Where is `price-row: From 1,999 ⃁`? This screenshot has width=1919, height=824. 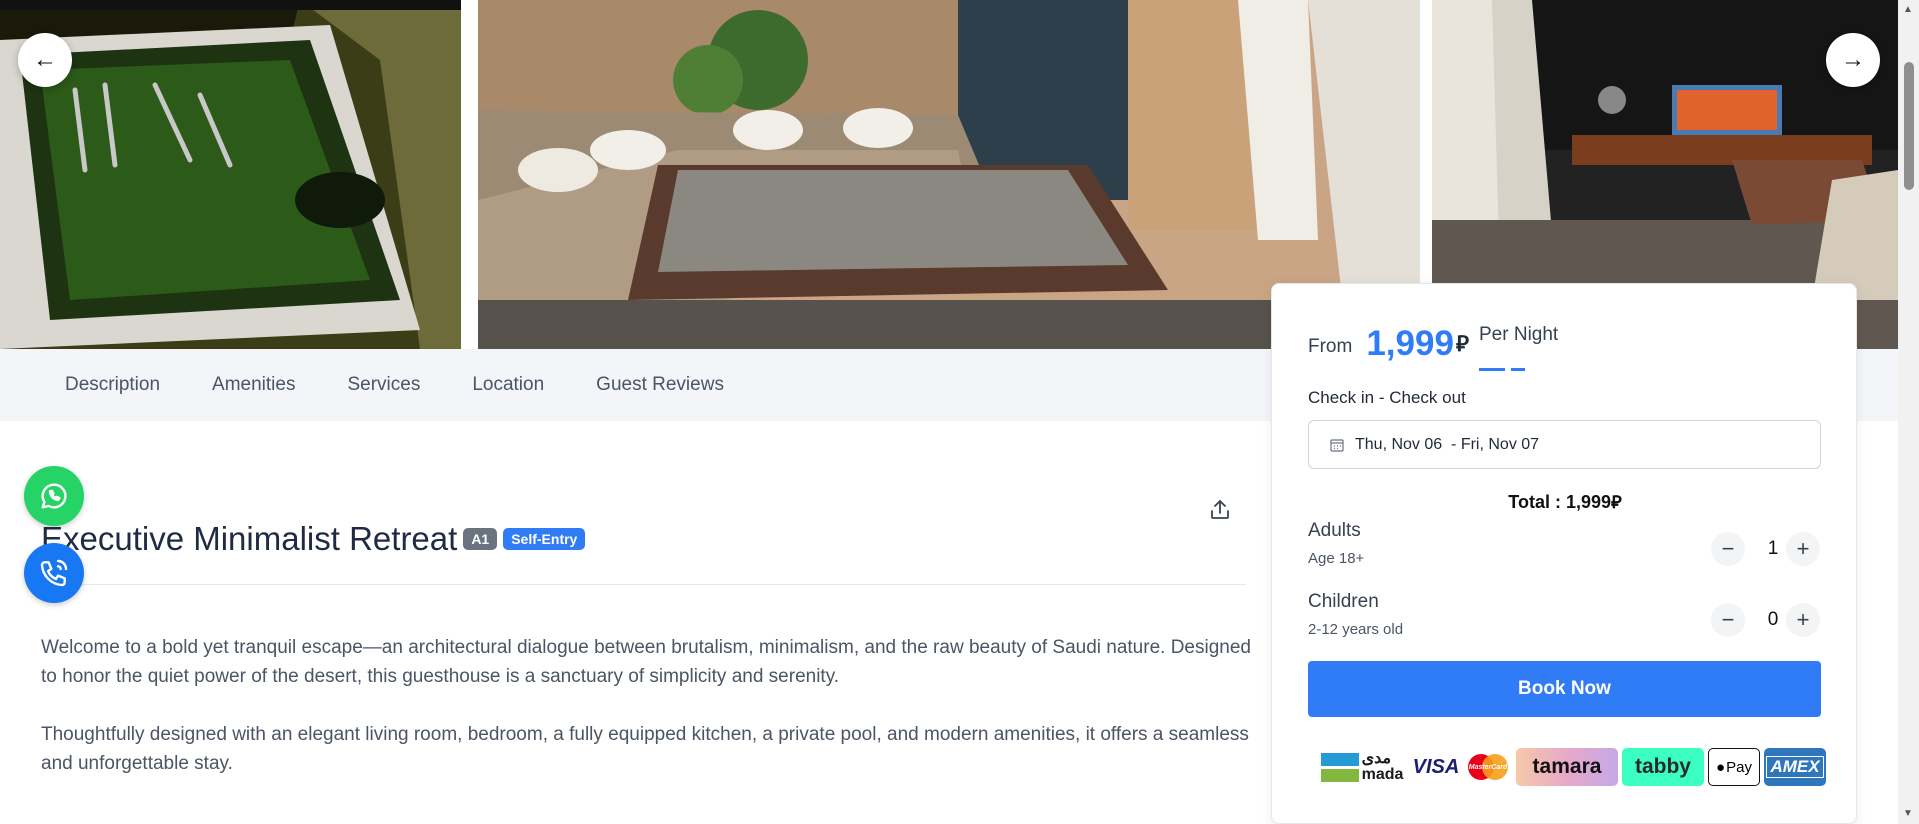 price-row: From 1,999 ⃁ is located at coordinates (1388, 344).